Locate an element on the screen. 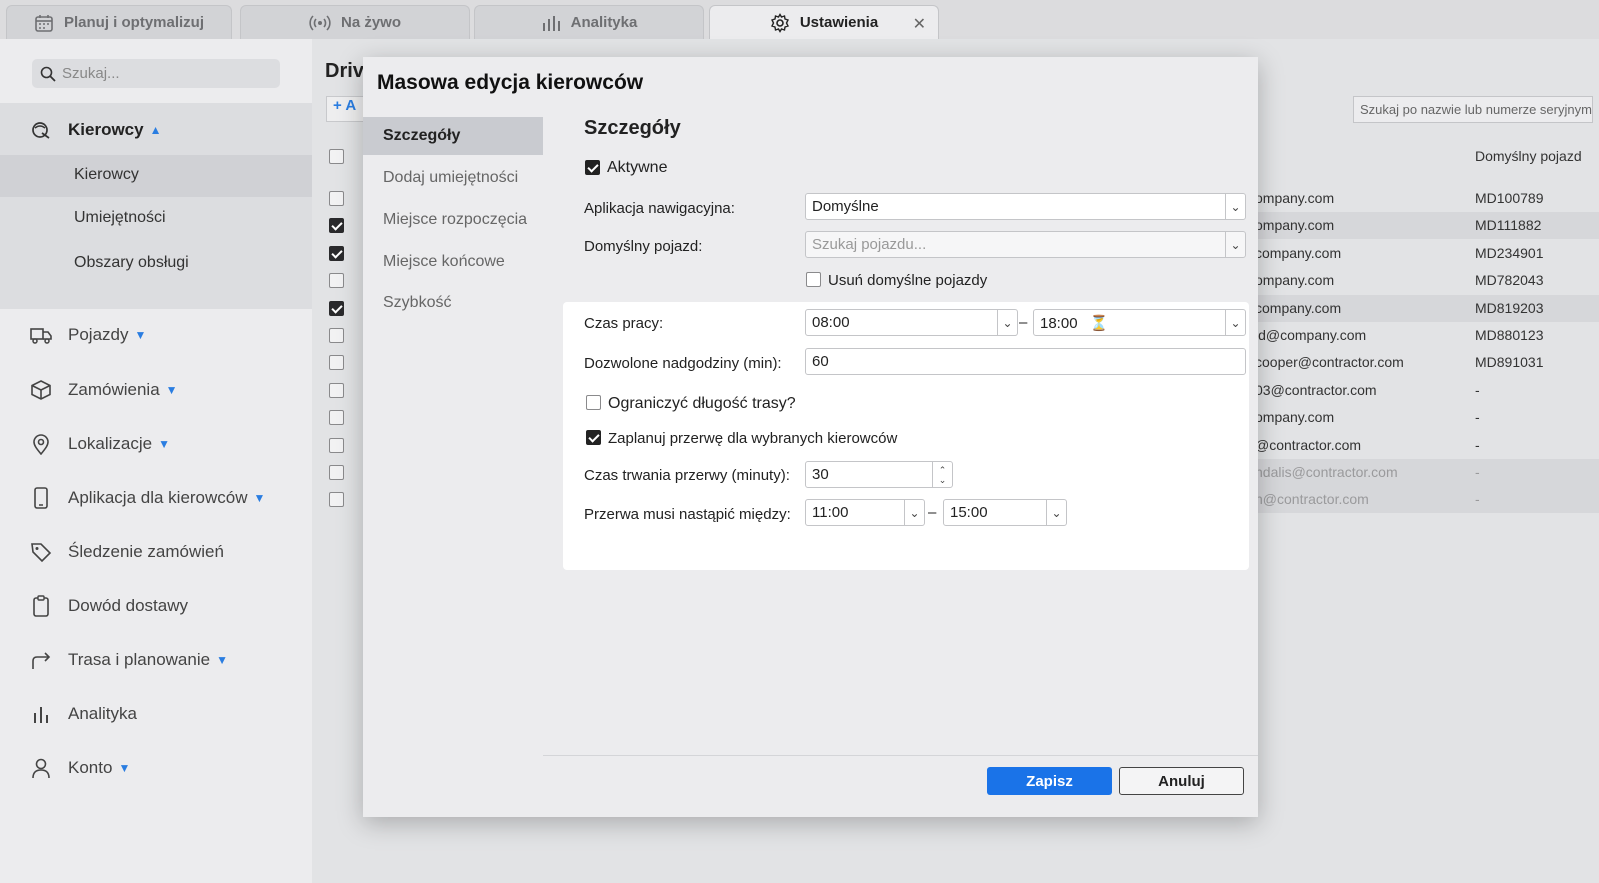  dialog-footer-divider is located at coordinates (900, 755).